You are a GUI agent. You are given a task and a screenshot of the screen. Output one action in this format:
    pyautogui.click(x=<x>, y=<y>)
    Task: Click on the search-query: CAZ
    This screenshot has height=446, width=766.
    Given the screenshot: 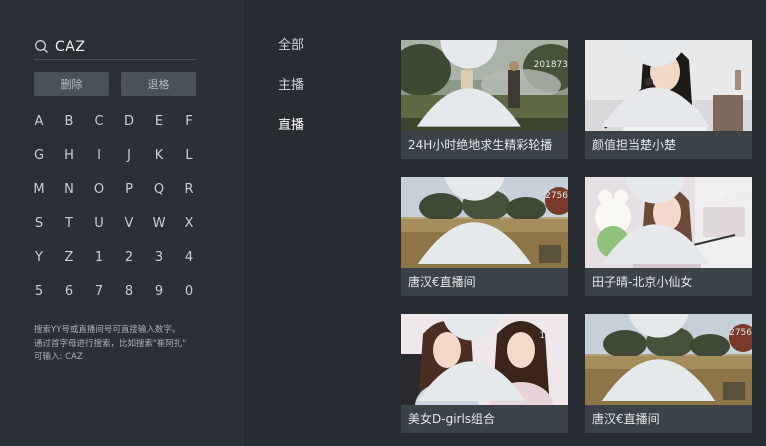 What is the action you would take?
    pyautogui.click(x=70, y=46)
    